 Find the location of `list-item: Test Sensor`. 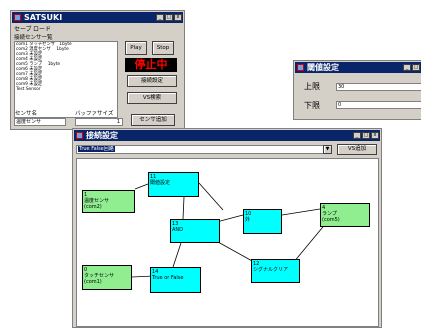

list-item: Test Sensor is located at coordinates (66, 89).